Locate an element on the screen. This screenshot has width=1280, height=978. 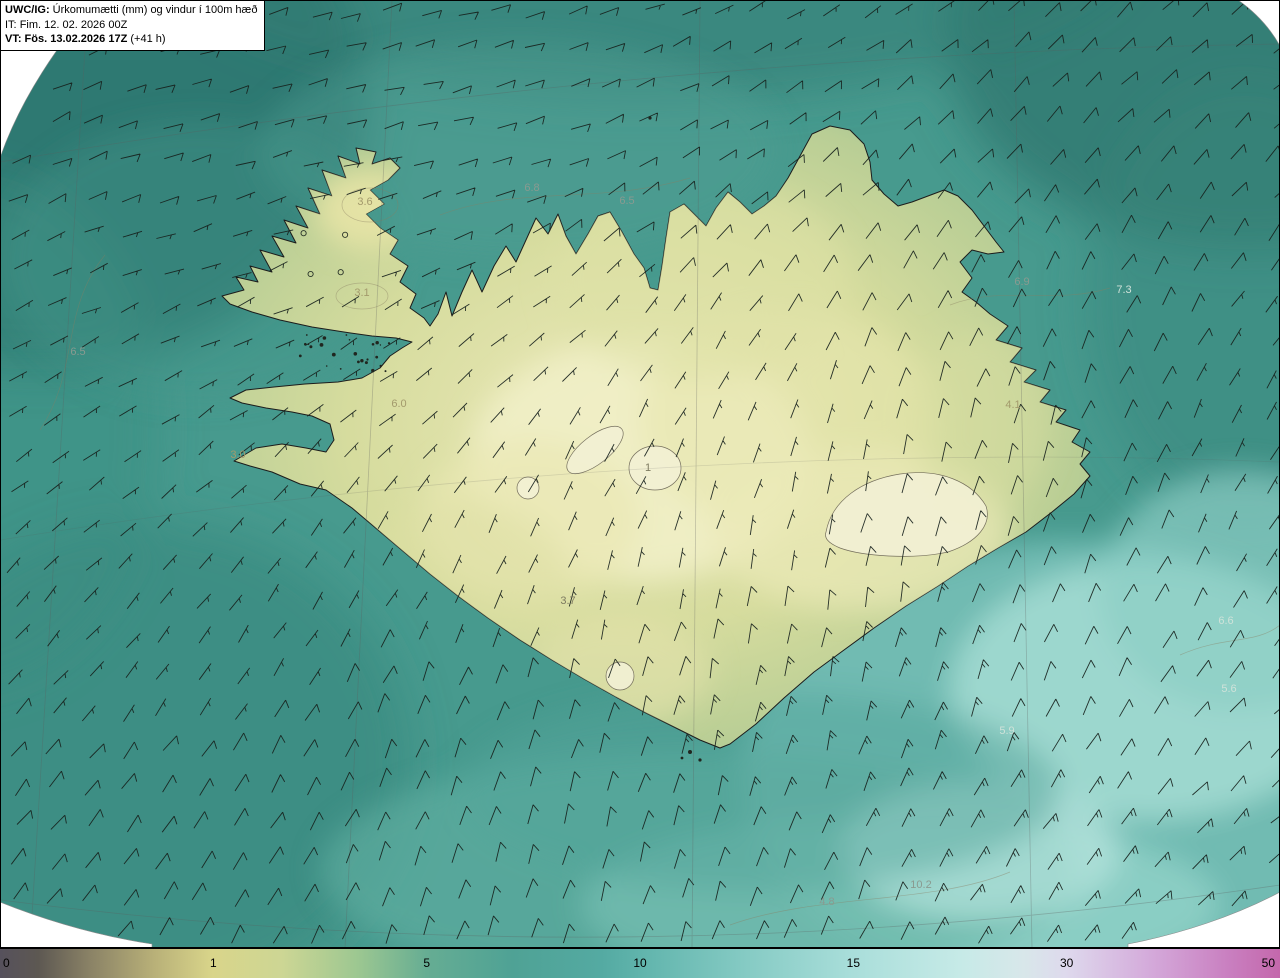
init-time: Fim. 12. 02. 2026 00Z is located at coordinates (73, 24).